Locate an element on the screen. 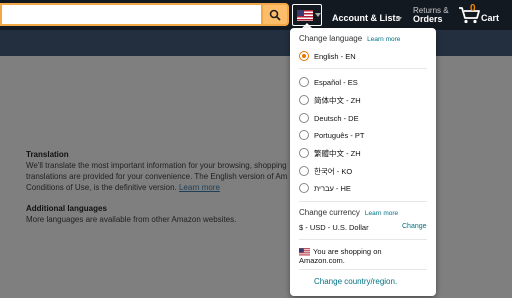  language-label: עברית - HE is located at coordinates (332, 188).